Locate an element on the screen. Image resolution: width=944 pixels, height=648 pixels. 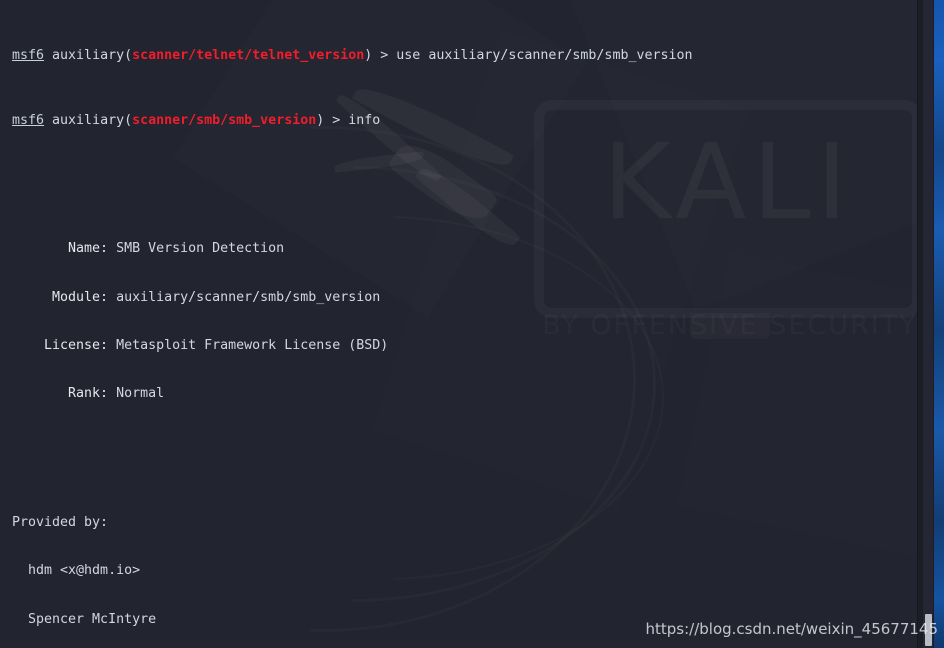
scrollbar-track is located at coordinates (928, 324).